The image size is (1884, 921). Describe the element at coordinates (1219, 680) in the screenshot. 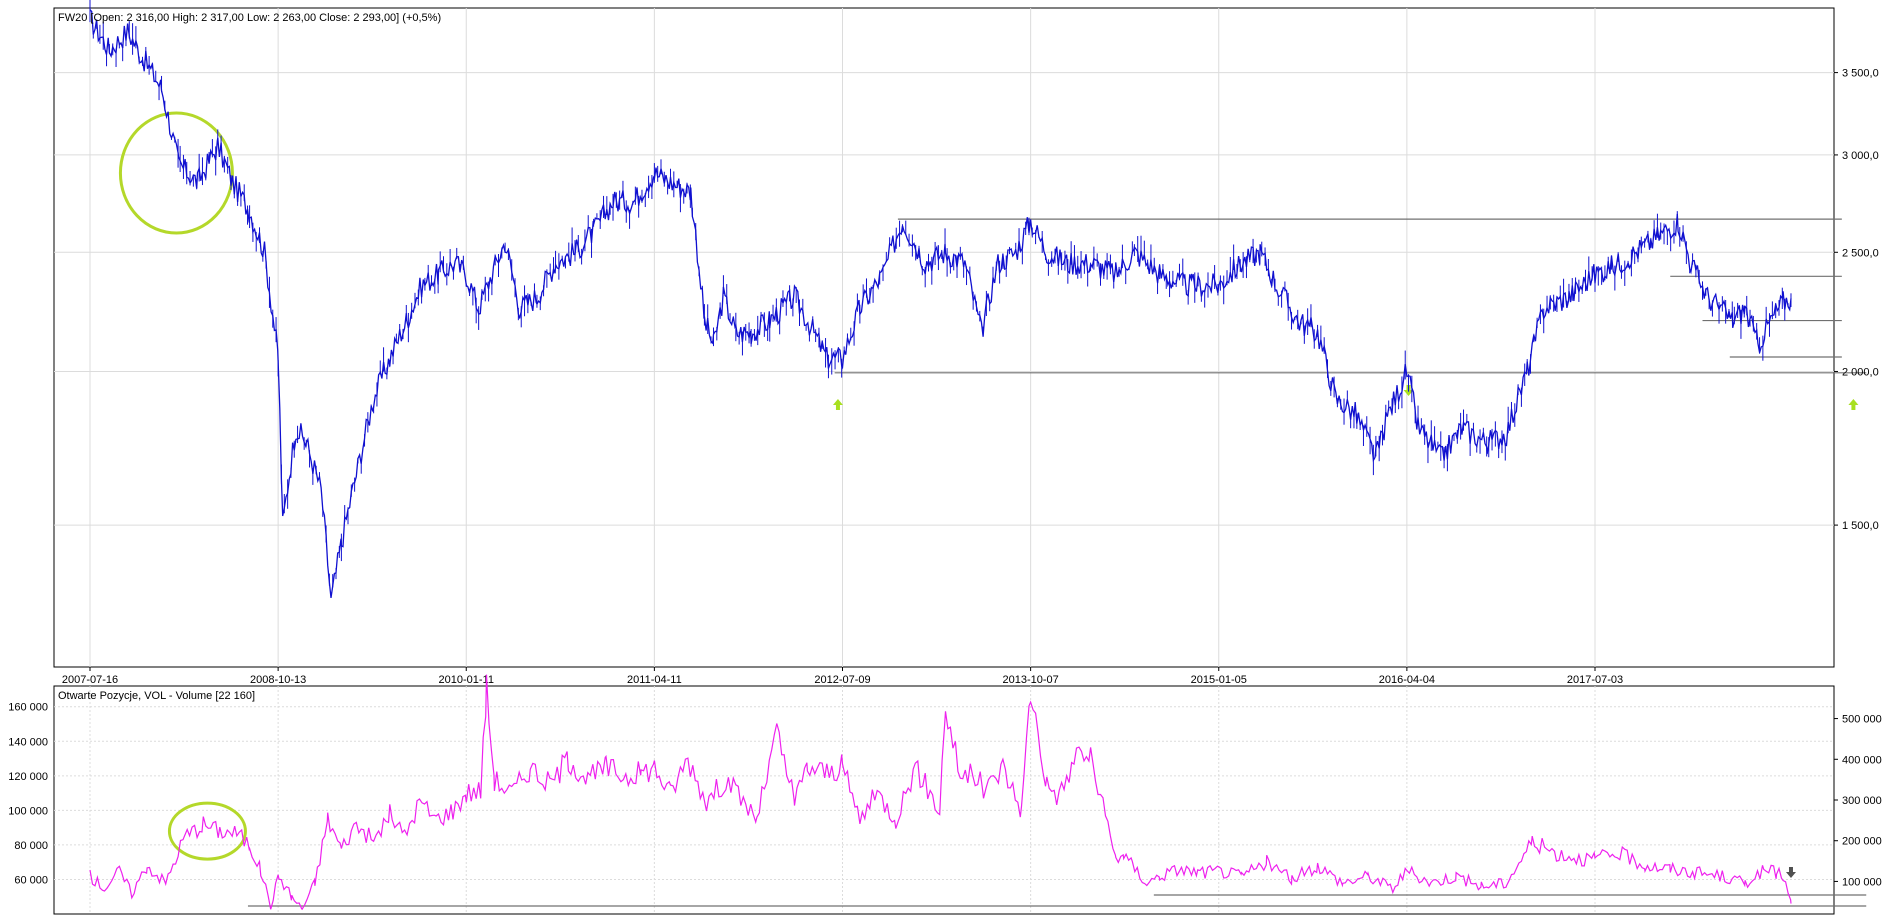

I see `price-x-tick-label: 2015-01-05` at that location.